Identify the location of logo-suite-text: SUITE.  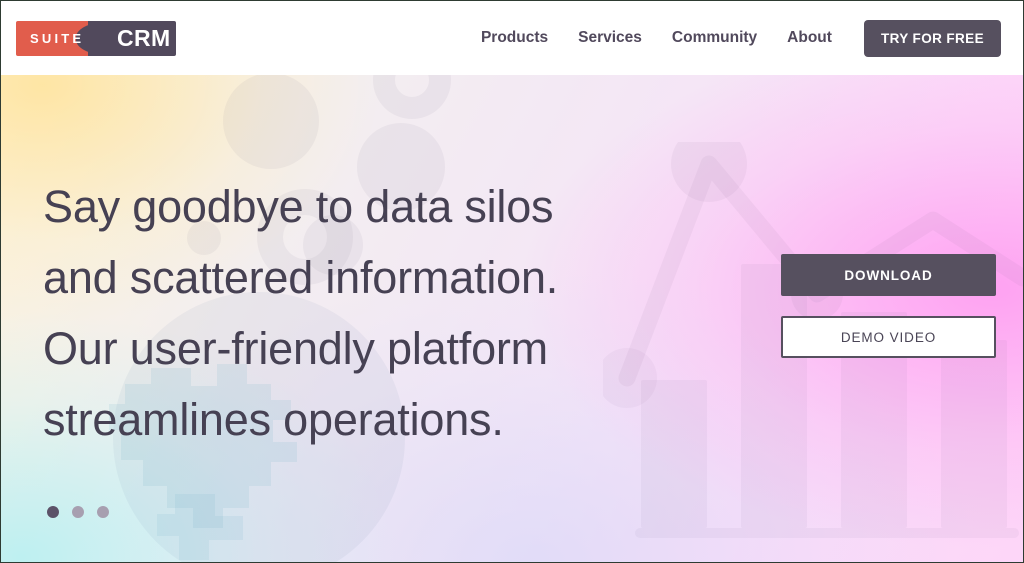
(57, 38).